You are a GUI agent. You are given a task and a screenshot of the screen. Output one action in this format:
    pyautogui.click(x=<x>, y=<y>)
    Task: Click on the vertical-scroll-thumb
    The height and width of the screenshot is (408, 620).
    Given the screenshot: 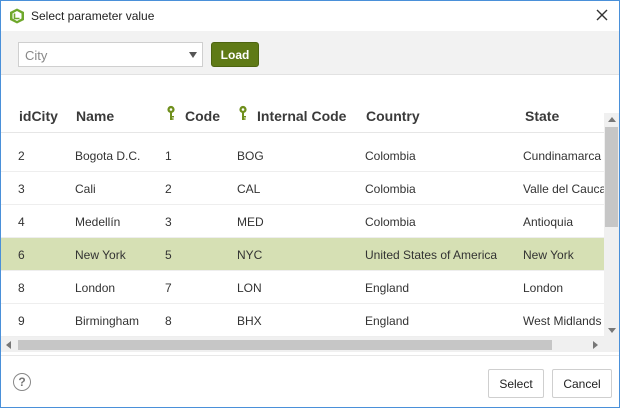 What is the action you would take?
    pyautogui.click(x=611, y=177)
    